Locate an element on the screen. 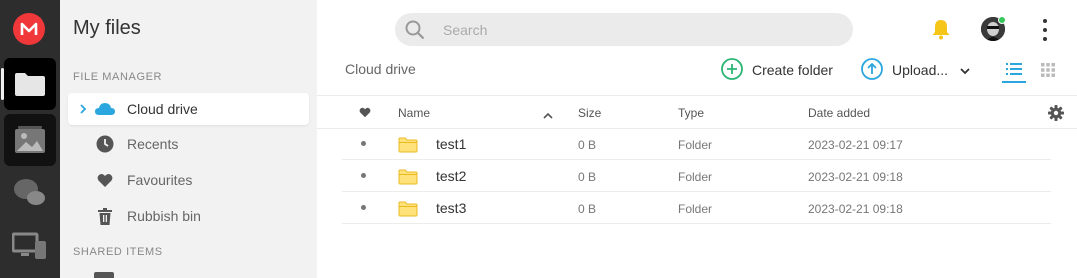 The width and height of the screenshot is (1077, 278). rail-cloud-drive-button is located at coordinates (28, 84).